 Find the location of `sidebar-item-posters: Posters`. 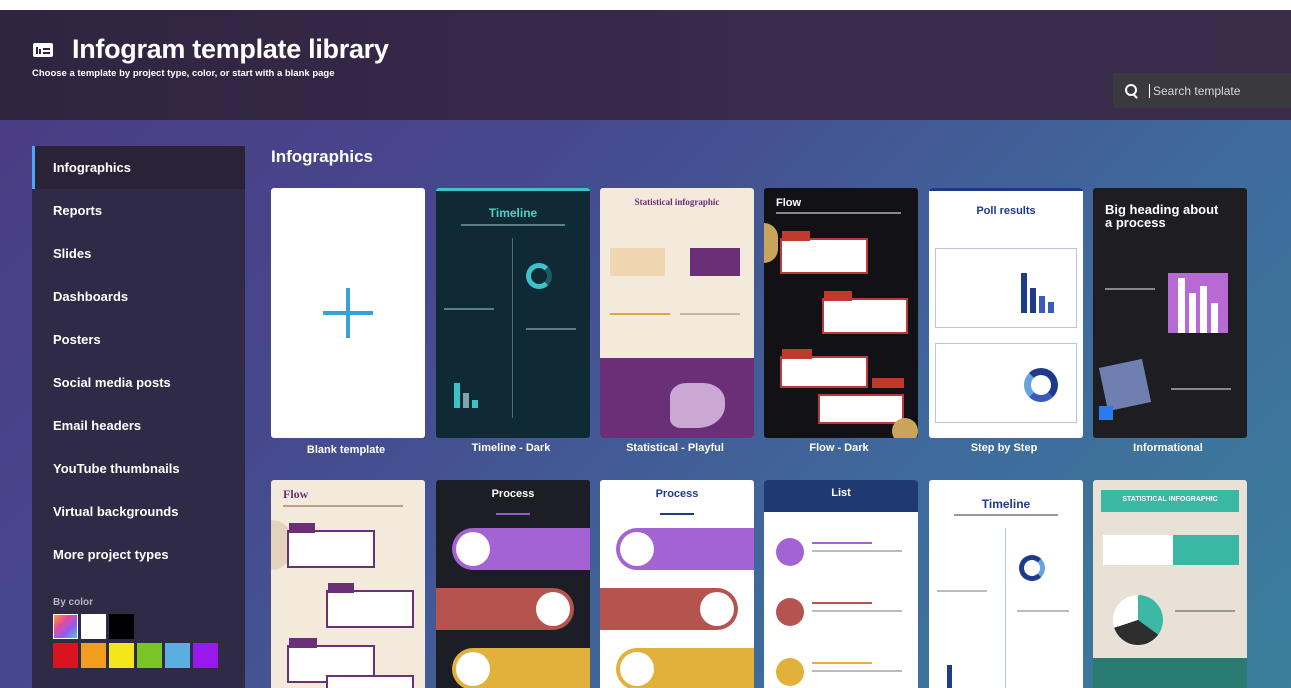

sidebar-item-posters: Posters is located at coordinates (138, 339).